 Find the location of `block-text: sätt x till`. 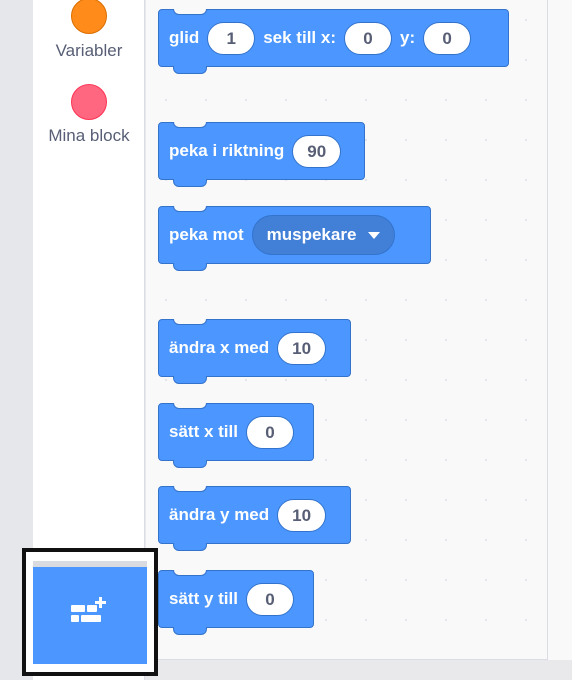

block-text: sätt x till is located at coordinates (203, 431).